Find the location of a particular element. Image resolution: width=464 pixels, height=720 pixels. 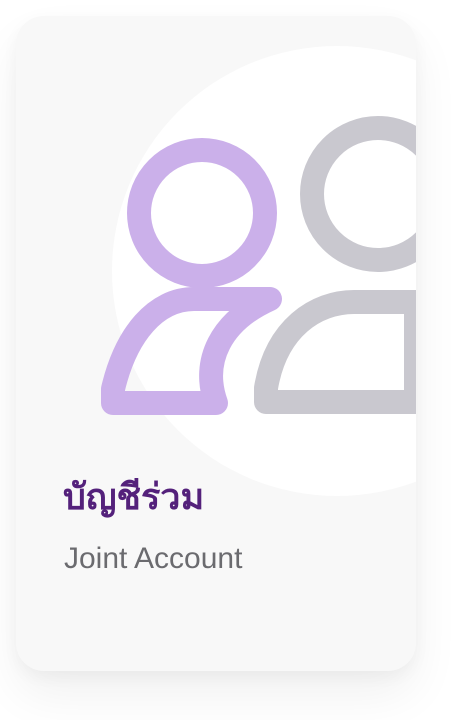

secondary-user-icon is located at coordinates (335, 265).